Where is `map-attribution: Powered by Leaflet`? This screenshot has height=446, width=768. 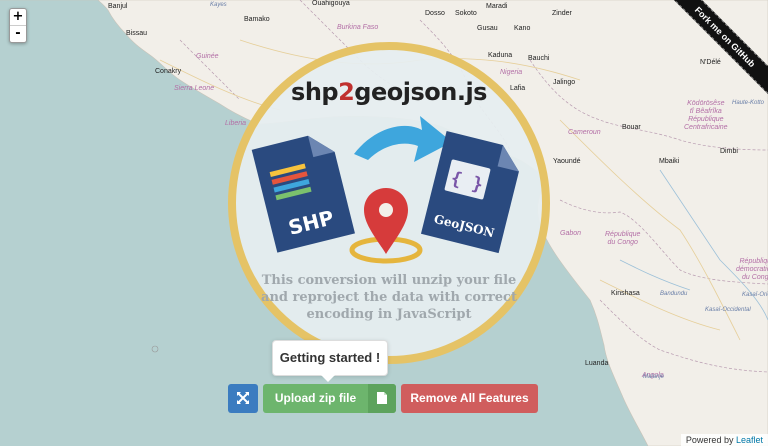 map-attribution: Powered by Leaflet is located at coordinates (724, 440).